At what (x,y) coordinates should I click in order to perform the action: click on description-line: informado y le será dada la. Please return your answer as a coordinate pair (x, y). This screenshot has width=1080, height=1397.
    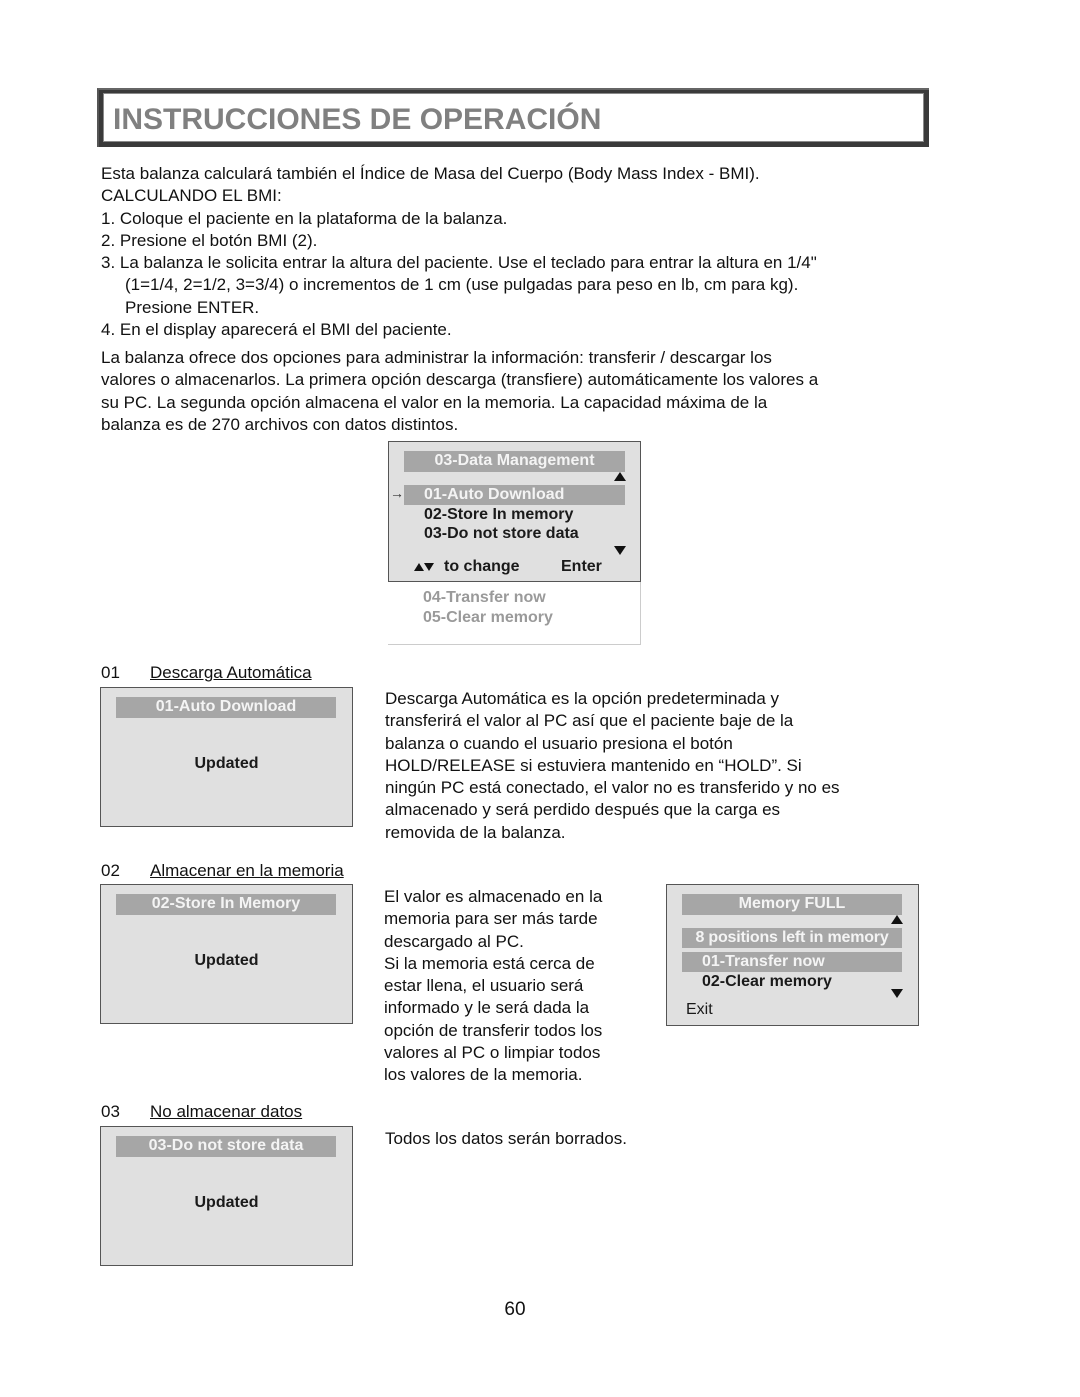
    Looking at the image, I should click on (487, 1008).